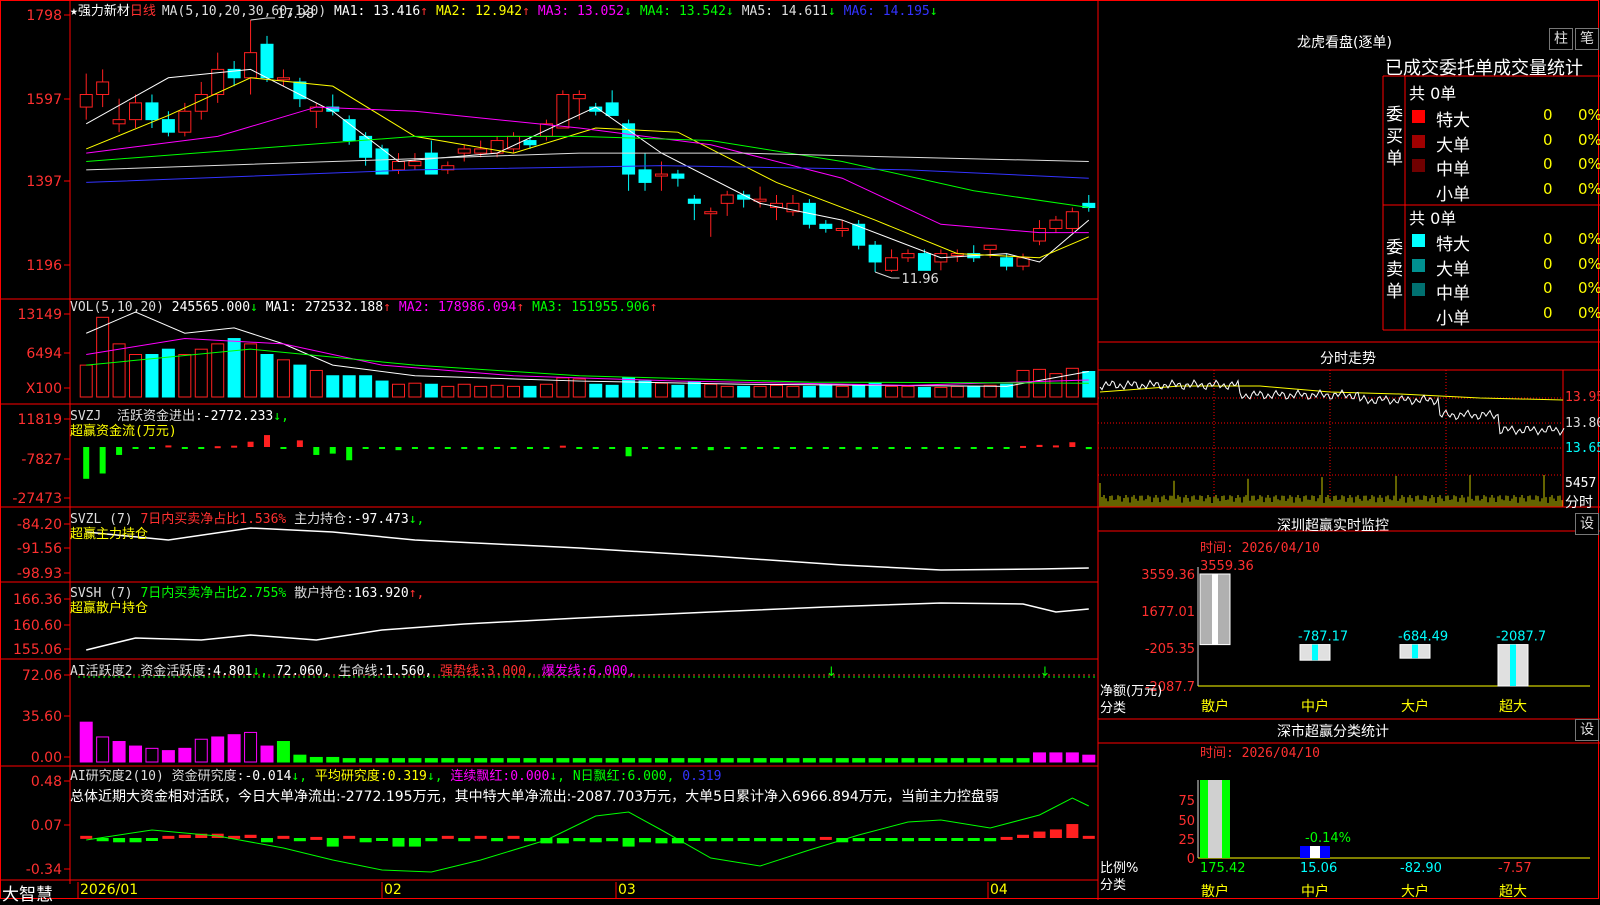 Image resolution: width=1600 pixels, height=905 pixels. Describe the element at coordinates (213, 519) in the screenshot. I see `svzl-text1: 7日内买卖净占比1.536%` at that location.